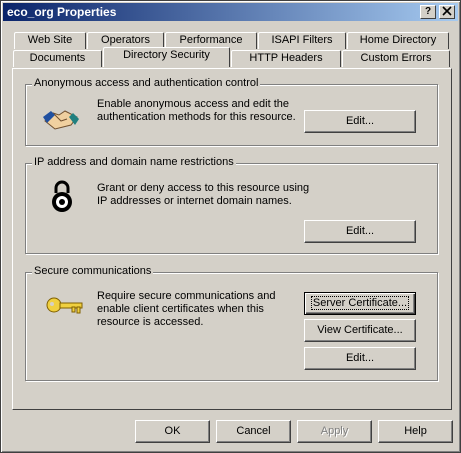 The width and height of the screenshot is (461, 453). What do you see at coordinates (62, 12) in the screenshot?
I see `window-title: eco_org Properties` at bounding box center [62, 12].